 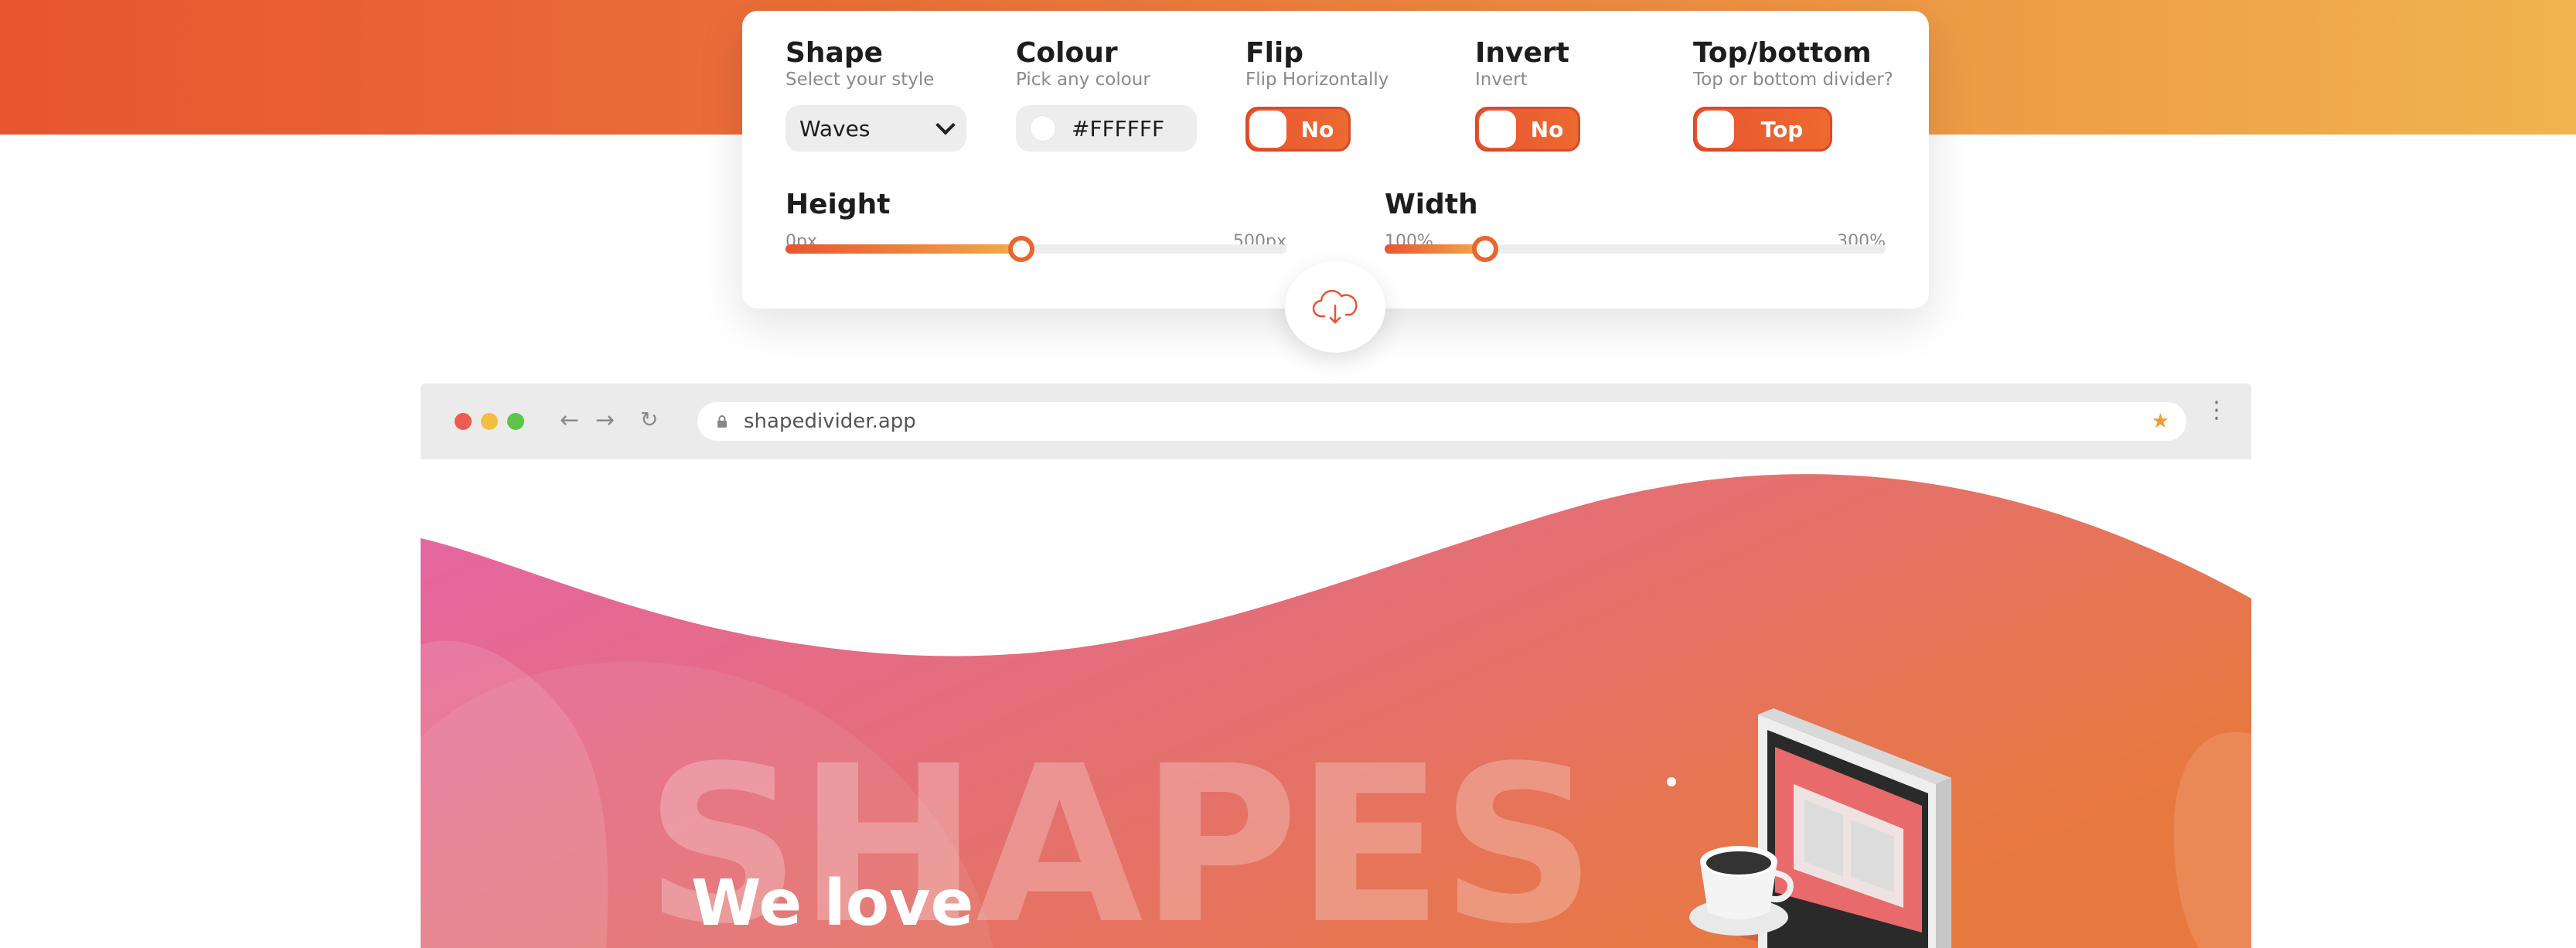 I want to click on reload-icon: ↻, so click(x=649, y=420).